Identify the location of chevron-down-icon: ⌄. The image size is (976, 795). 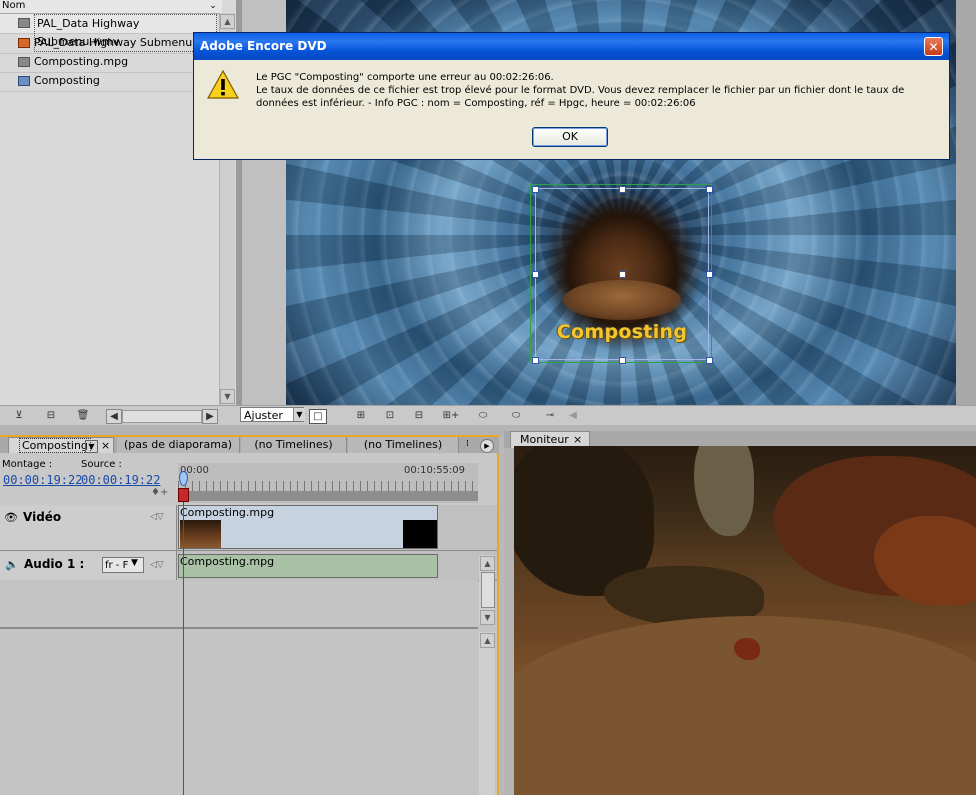
(213, 6).